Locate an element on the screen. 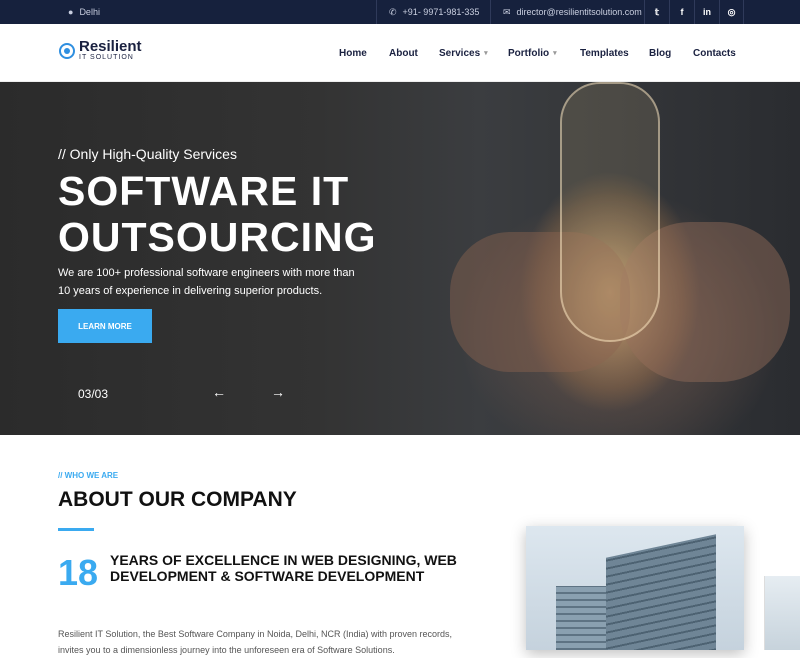 The width and height of the screenshot is (800, 658). email-link: ✉ director@resilientitsolution.com is located at coordinates (566, 12).